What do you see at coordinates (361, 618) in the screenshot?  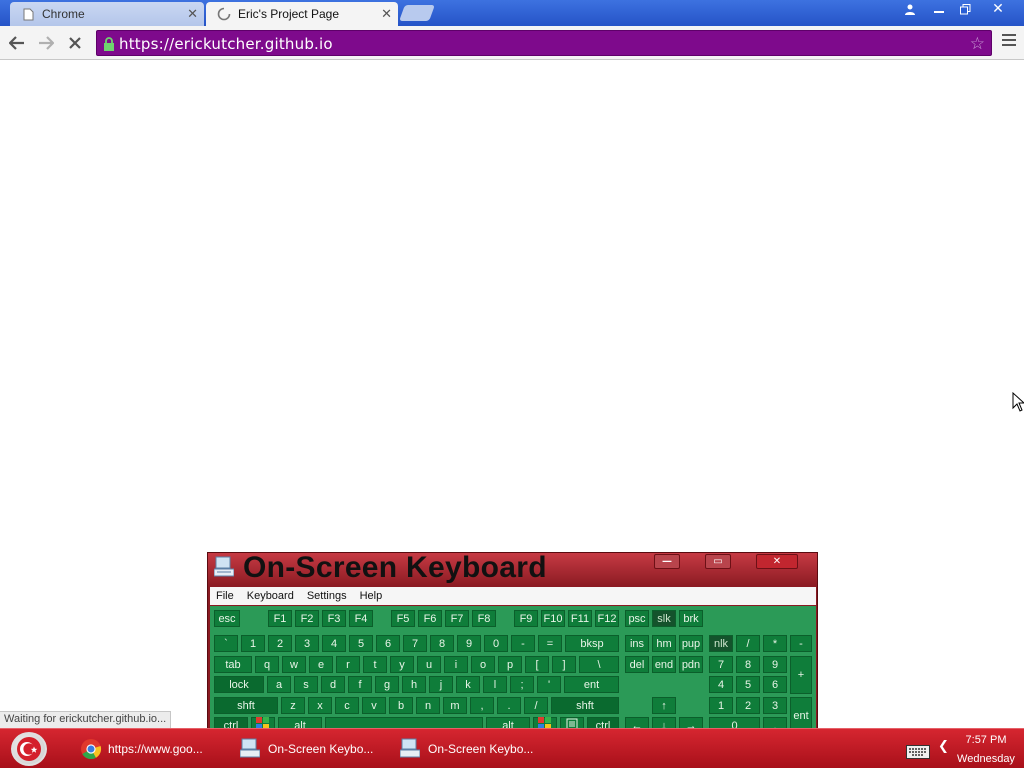 I see `key-f4: F4` at bounding box center [361, 618].